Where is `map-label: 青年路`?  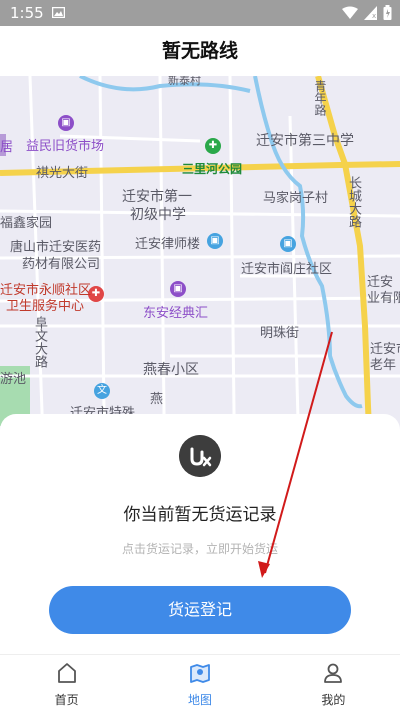
map-label: 青年路 is located at coordinates (320, 98).